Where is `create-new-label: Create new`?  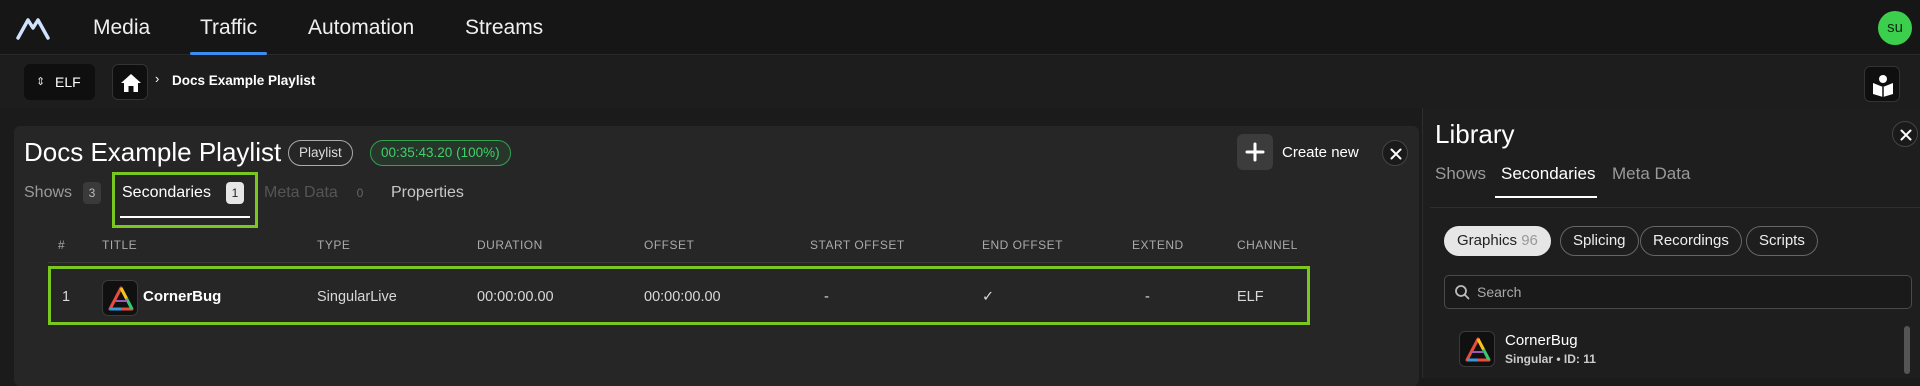 create-new-label: Create new is located at coordinates (1320, 152).